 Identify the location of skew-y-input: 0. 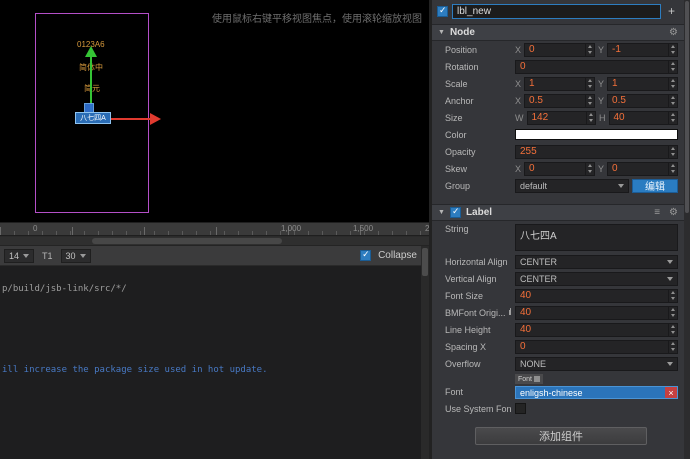
(642, 168).